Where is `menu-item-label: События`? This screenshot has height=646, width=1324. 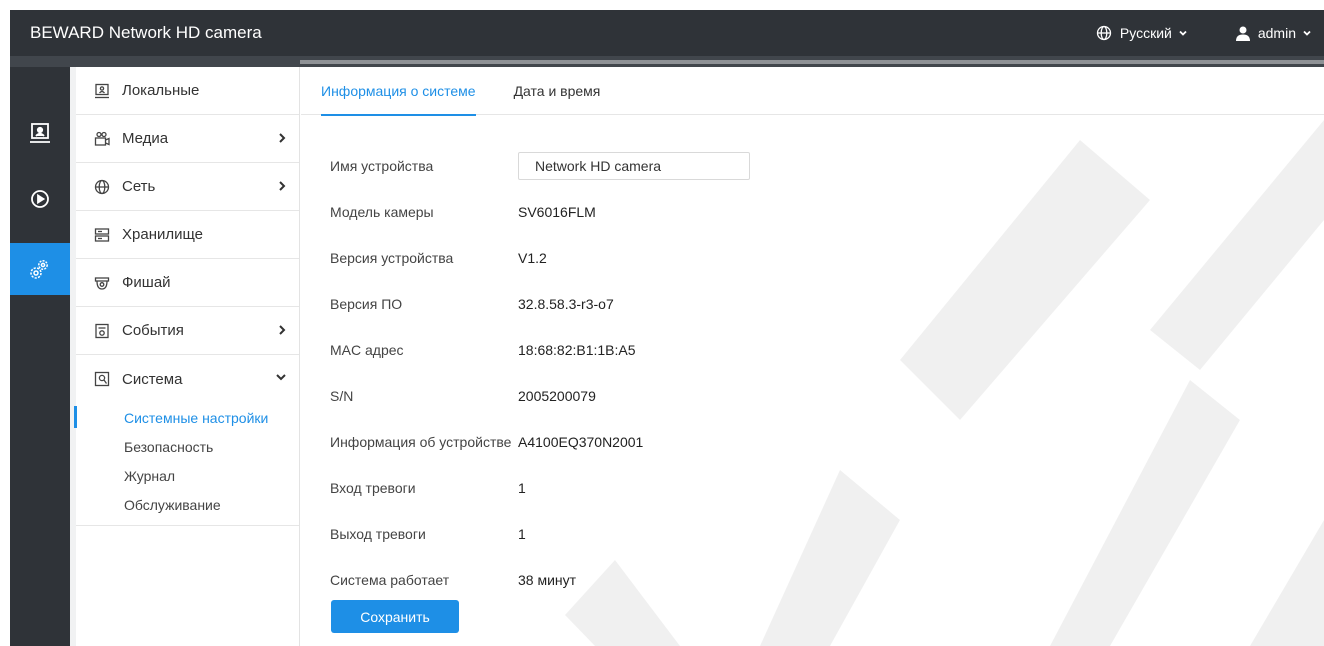
menu-item-label: События is located at coordinates (153, 330).